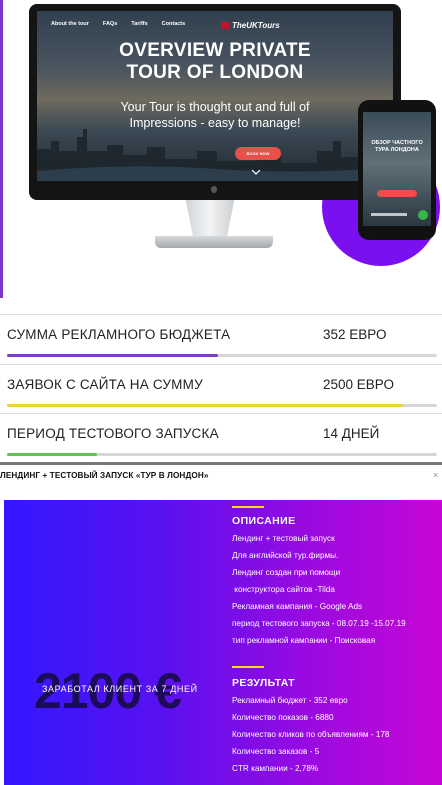 This screenshot has height=785, width=442. I want to click on hero-title-line1: OVERVIEW PRIVATE, so click(215, 50).